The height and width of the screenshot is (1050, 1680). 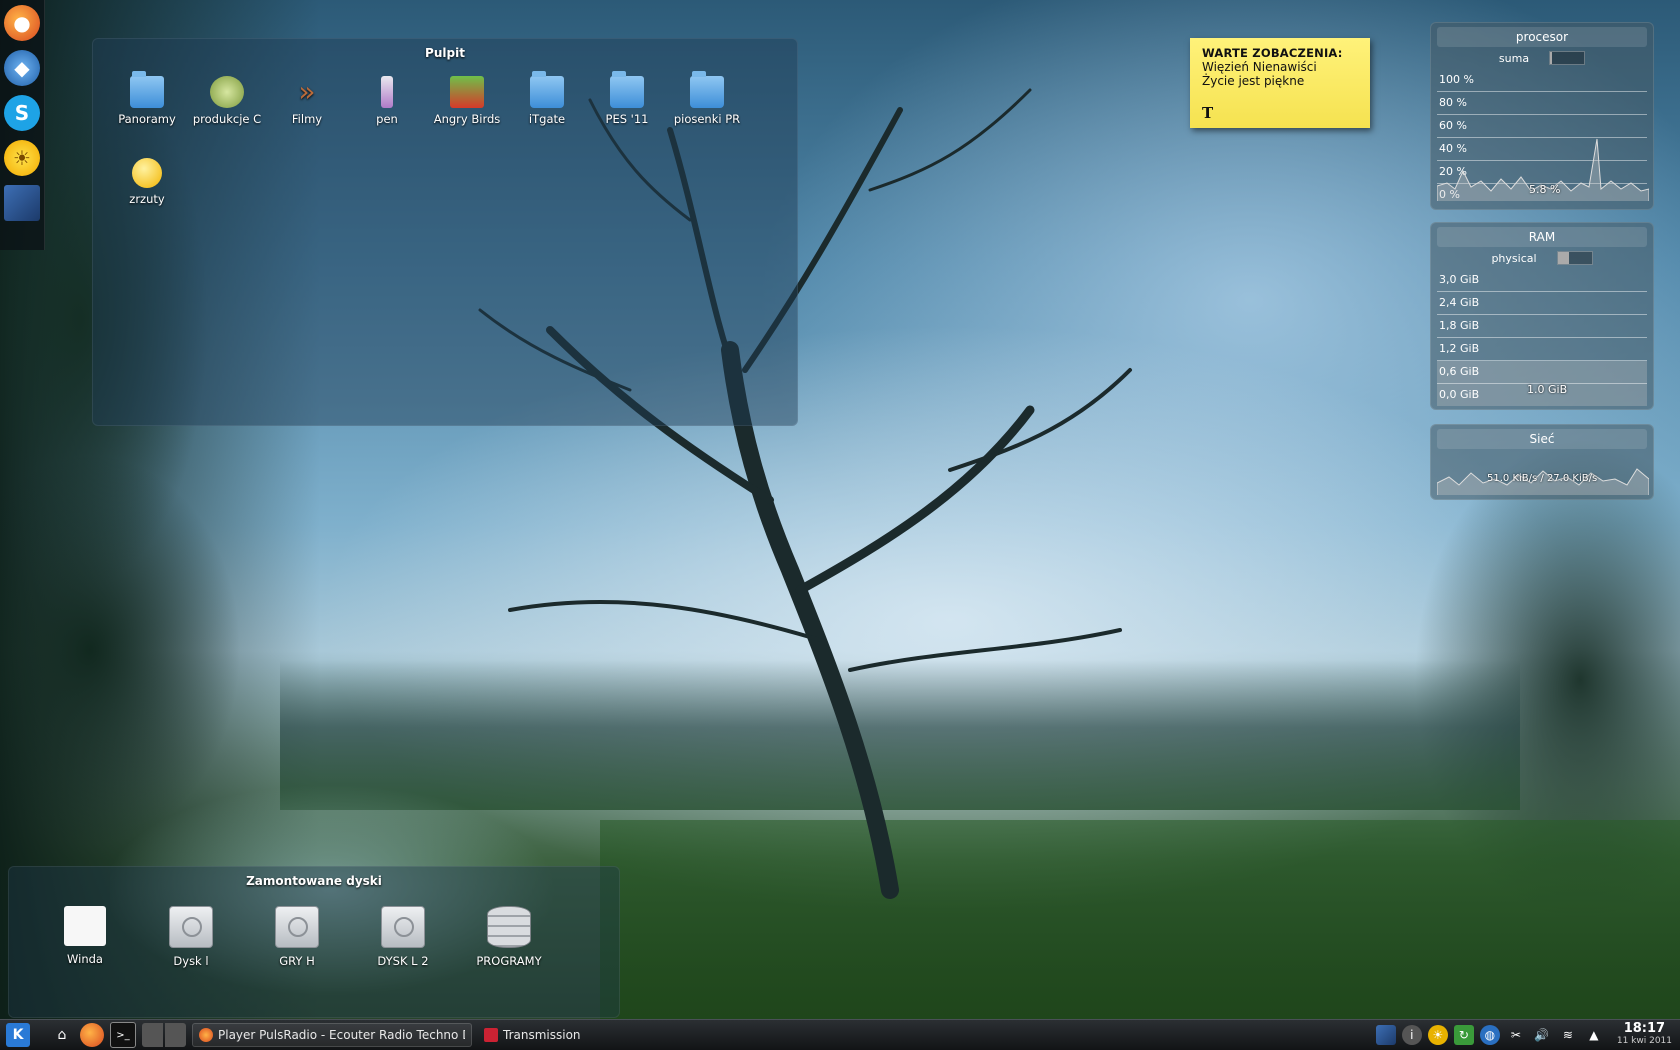 What do you see at coordinates (1644, 1041) in the screenshot?
I see `clock-date: 11 kwi 2011` at bounding box center [1644, 1041].